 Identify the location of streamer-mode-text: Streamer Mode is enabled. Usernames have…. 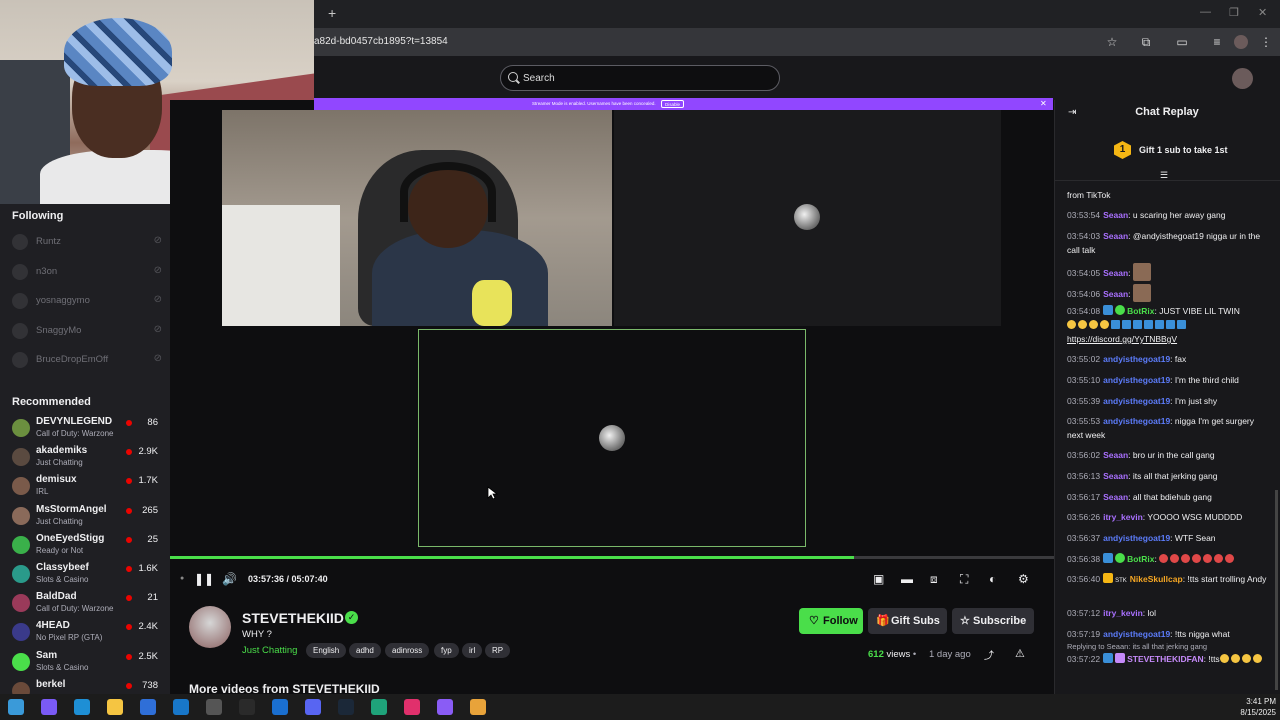
(594, 103).